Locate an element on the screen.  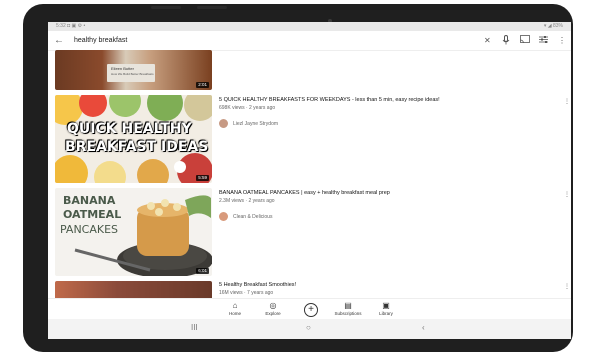
close-icon: ✕ is located at coordinates (487, 41).